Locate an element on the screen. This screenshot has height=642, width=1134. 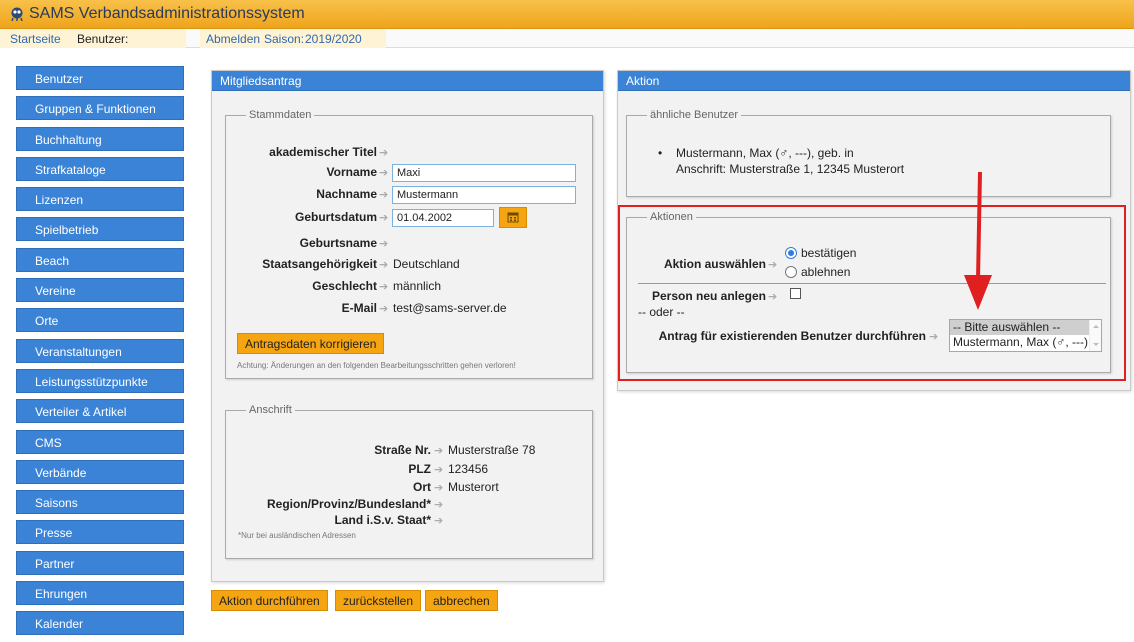
region-label: Region/Provinz/Bundesland* is located at coordinates (348, 504).